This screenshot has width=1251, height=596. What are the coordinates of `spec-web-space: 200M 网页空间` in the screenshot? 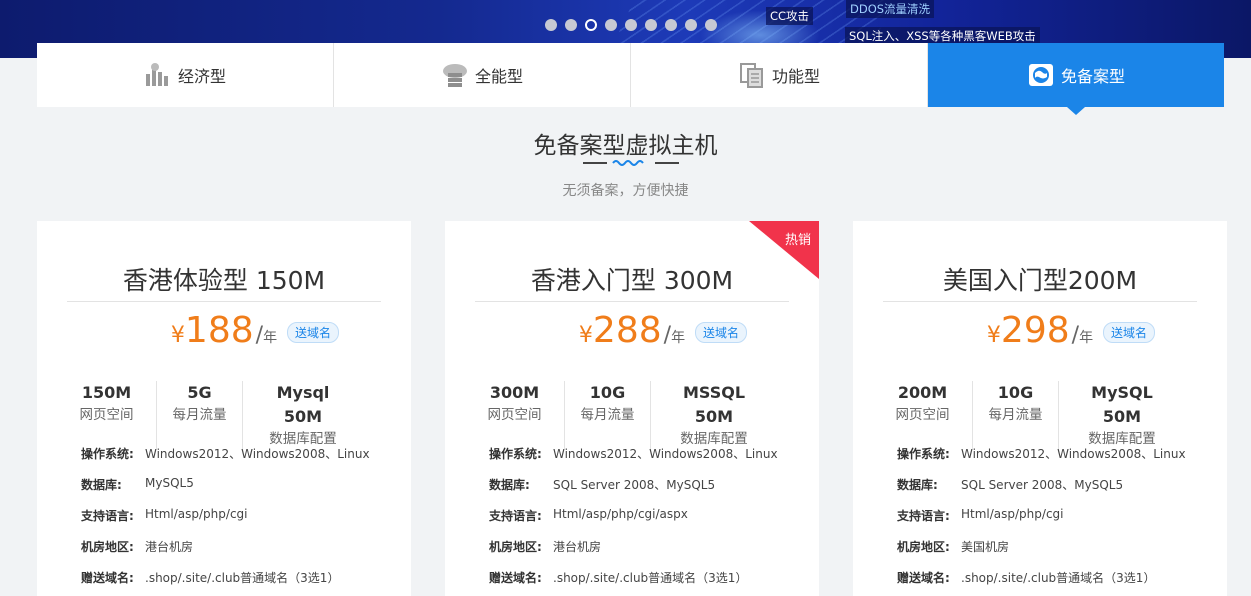 It's located at (929, 415).